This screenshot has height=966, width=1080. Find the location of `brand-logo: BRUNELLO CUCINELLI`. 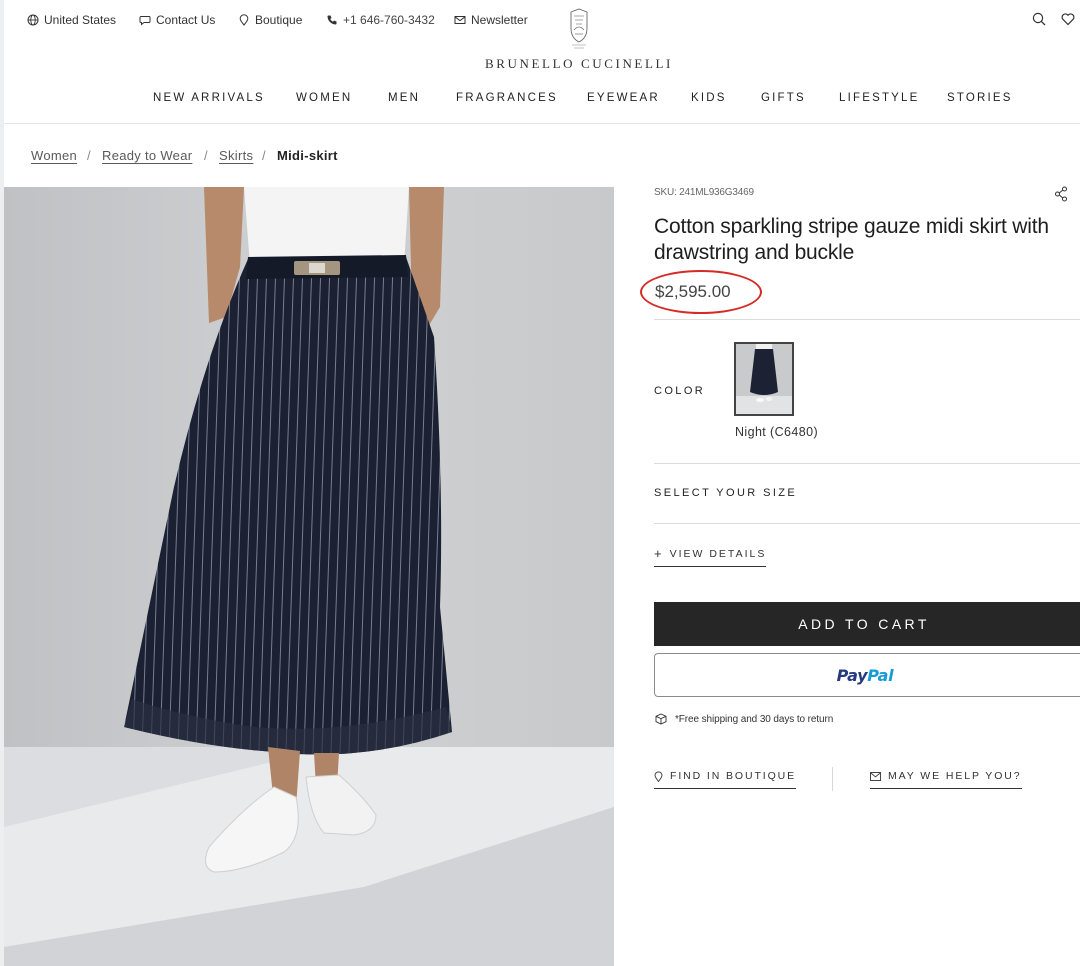

brand-logo: BRUNELLO CUCINELLI is located at coordinates (579, 40).